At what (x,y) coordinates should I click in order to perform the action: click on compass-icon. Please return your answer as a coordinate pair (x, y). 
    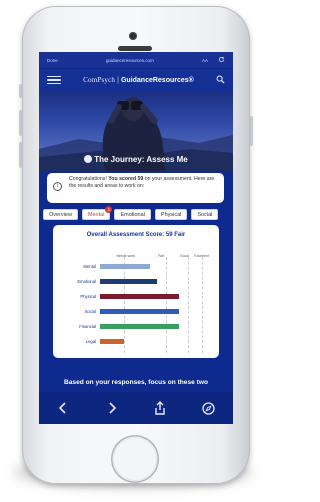
    Looking at the image, I should click on (209, 408).